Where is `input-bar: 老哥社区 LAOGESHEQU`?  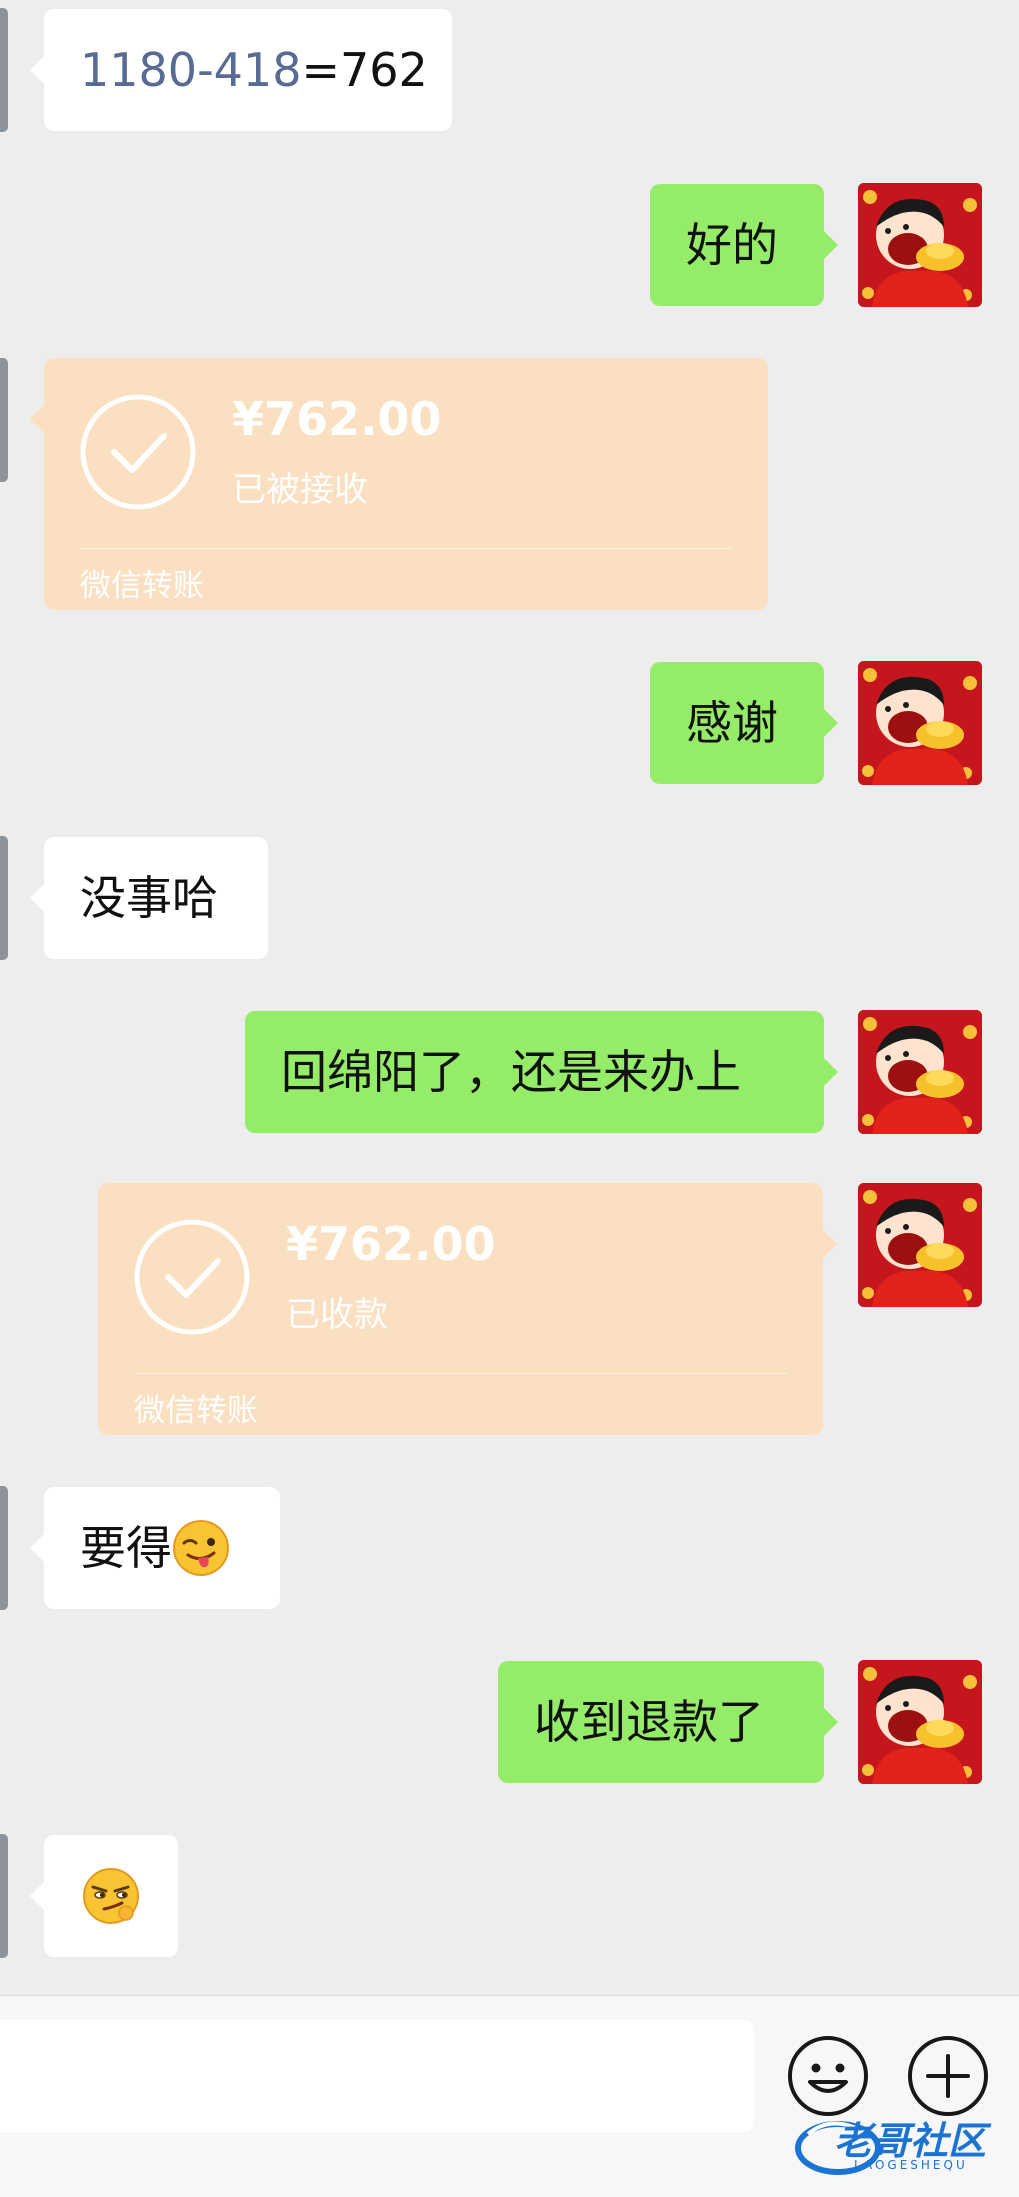 input-bar: 老哥社区 LAOGESHEQU is located at coordinates (509, 2096).